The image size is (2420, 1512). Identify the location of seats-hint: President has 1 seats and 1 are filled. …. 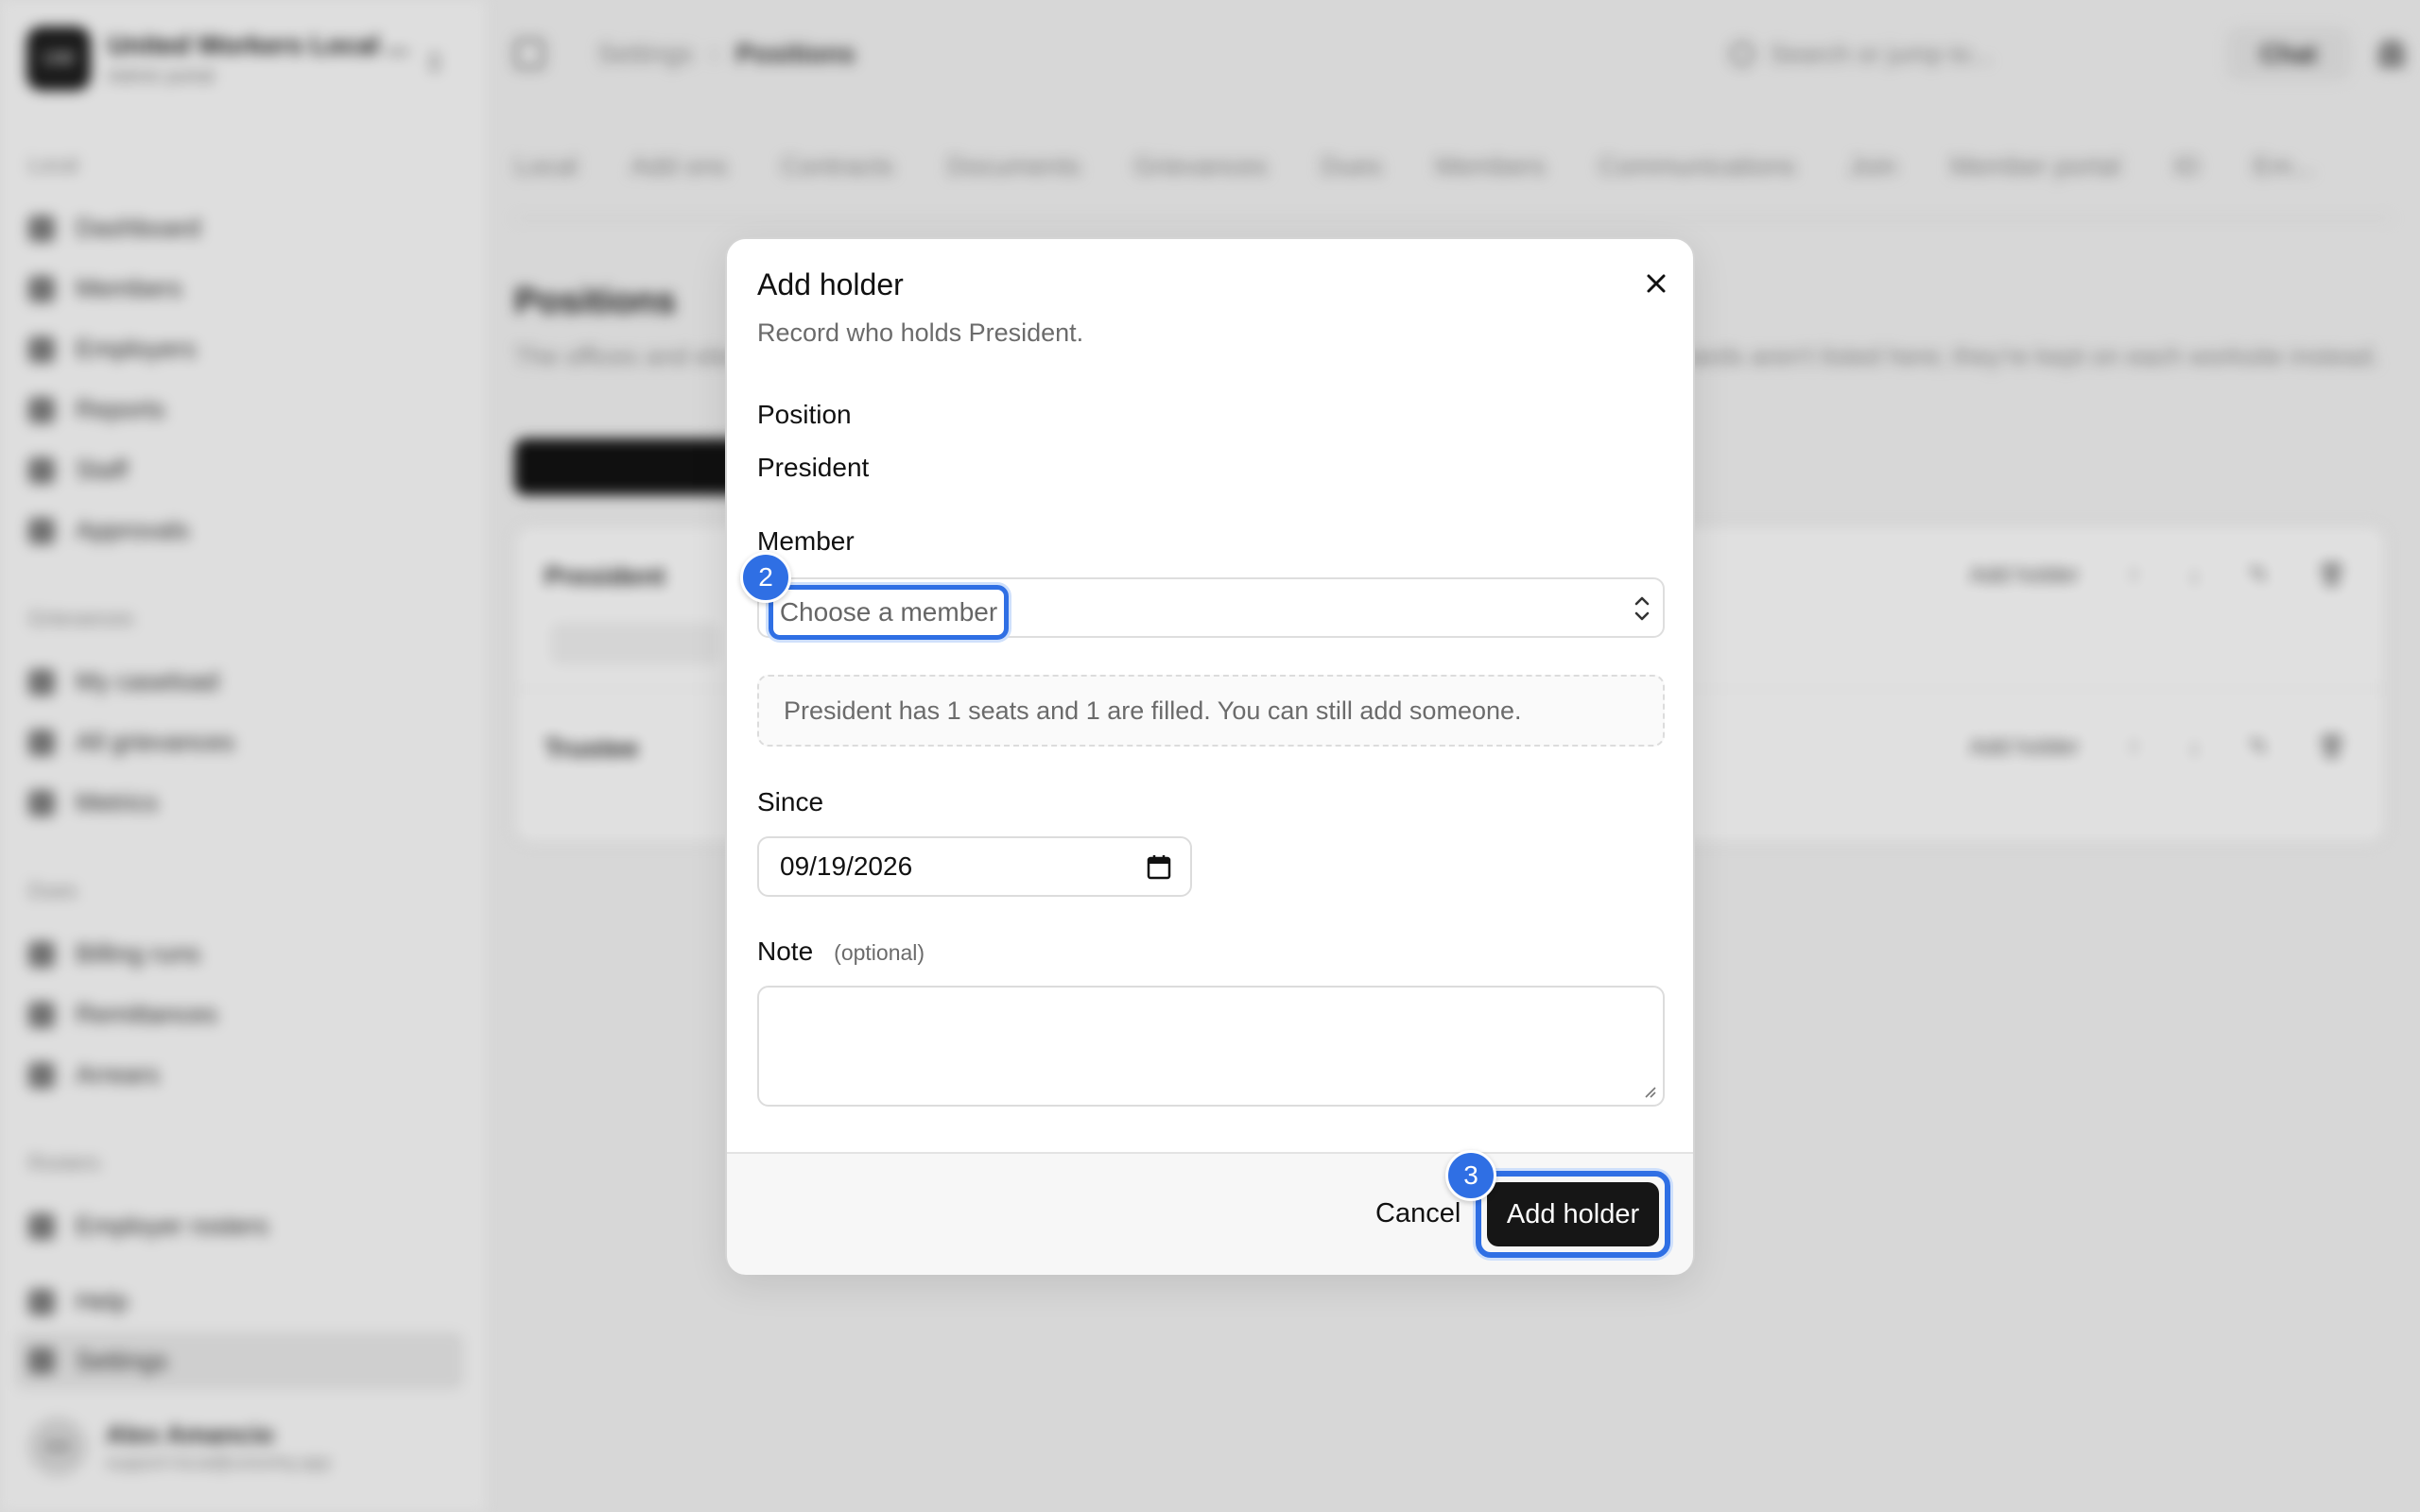
(1211, 711).